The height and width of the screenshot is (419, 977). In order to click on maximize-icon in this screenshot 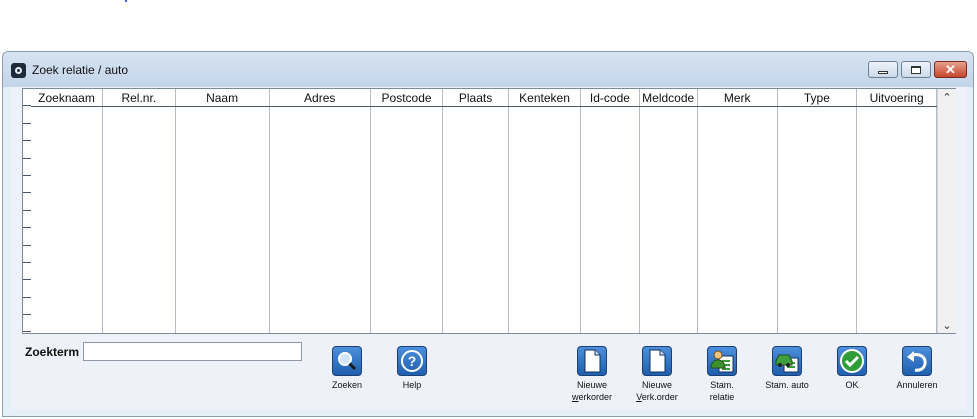, I will do `click(916, 69)`.